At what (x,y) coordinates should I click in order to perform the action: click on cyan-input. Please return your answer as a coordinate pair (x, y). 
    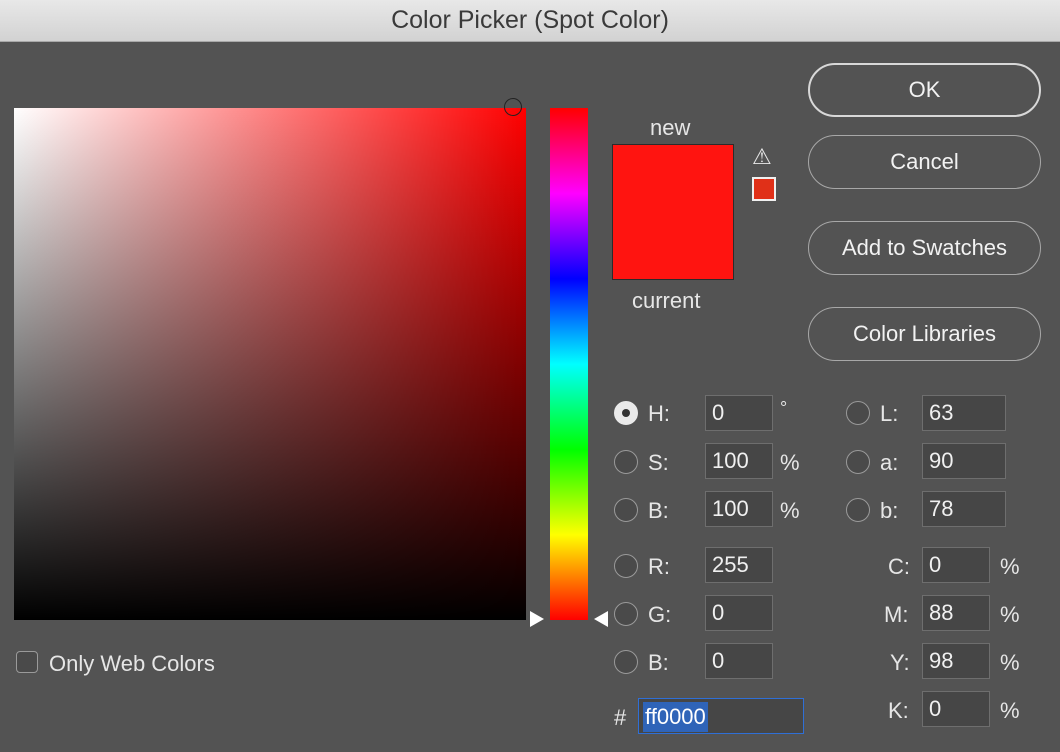
    Looking at the image, I should click on (956, 565).